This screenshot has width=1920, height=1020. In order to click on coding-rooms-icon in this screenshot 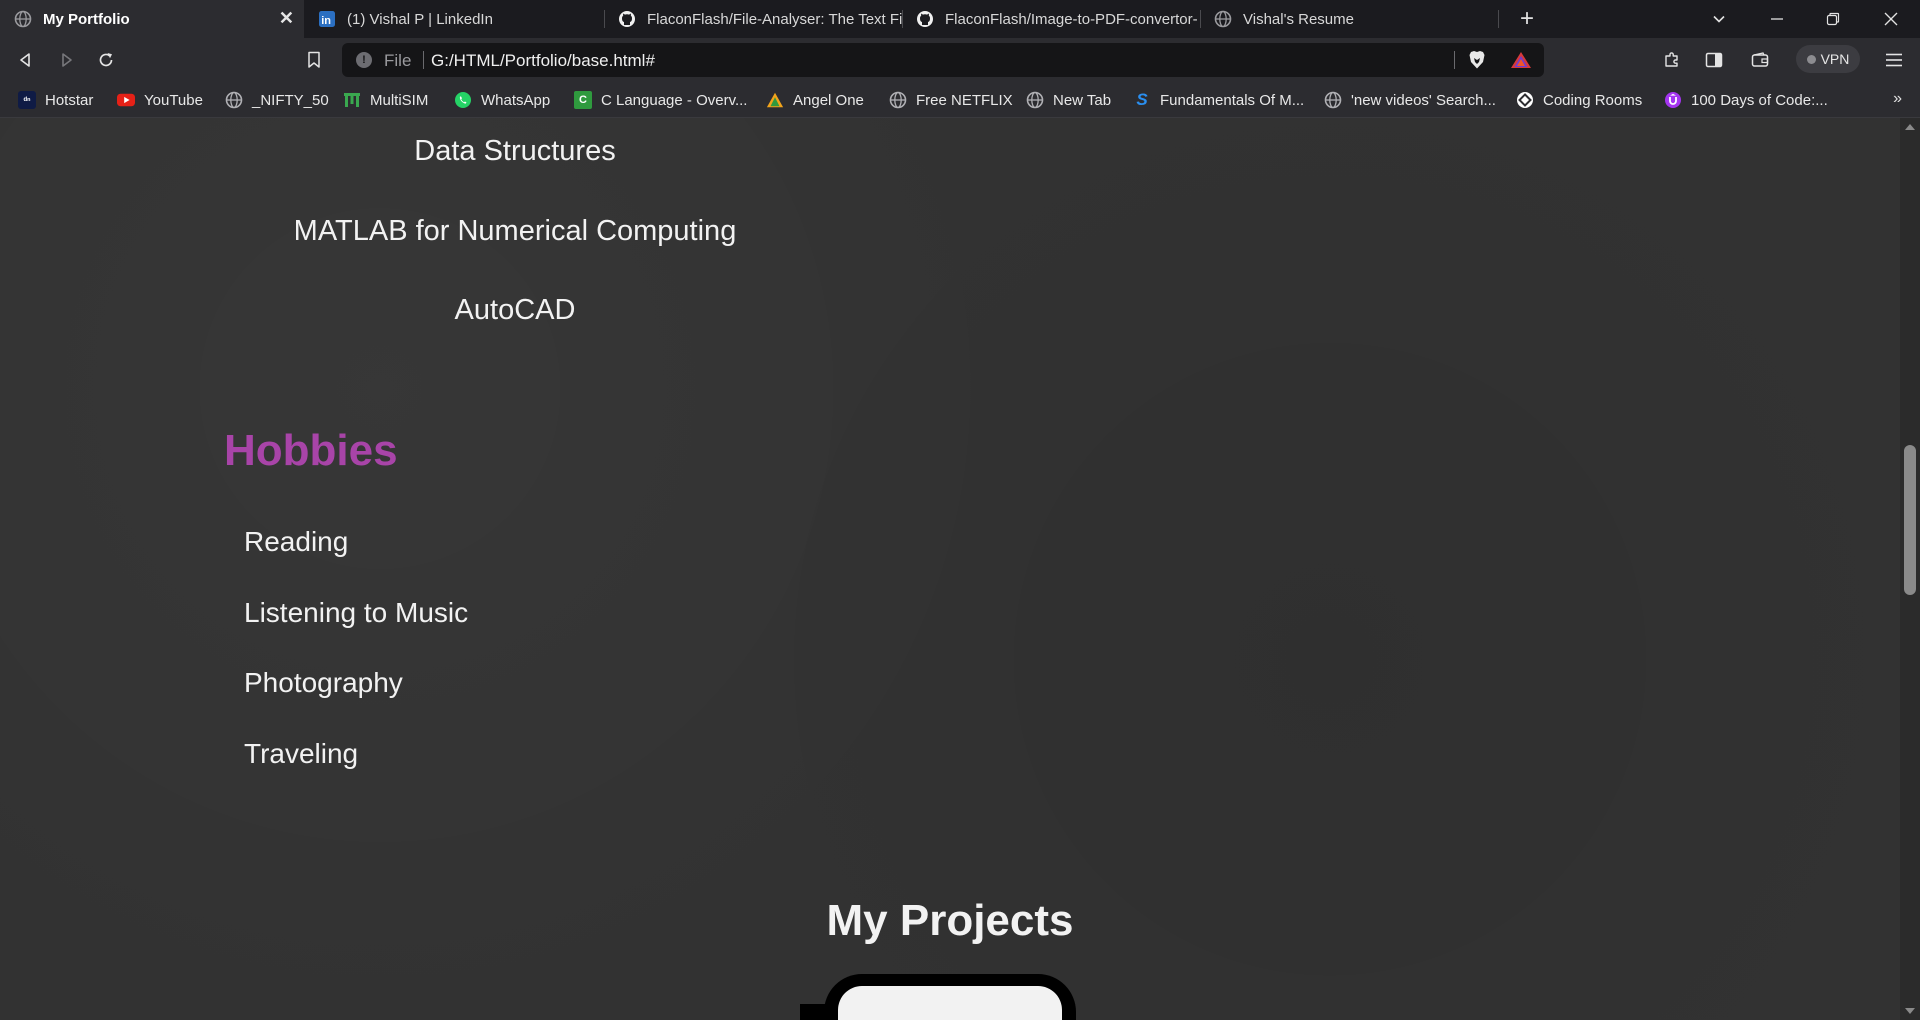, I will do `click(1525, 100)`.